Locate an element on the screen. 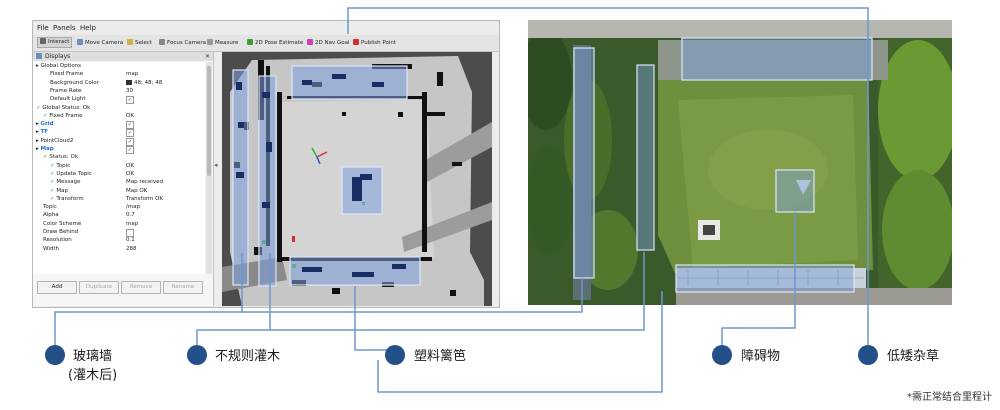  footnote: *需正常结合里程计 is located at coordinates (949, 397).